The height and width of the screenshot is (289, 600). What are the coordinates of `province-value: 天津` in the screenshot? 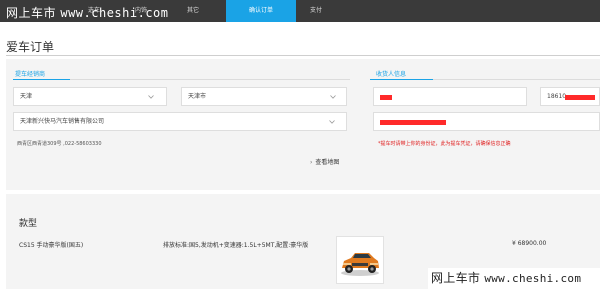 It's located at (26, 96).